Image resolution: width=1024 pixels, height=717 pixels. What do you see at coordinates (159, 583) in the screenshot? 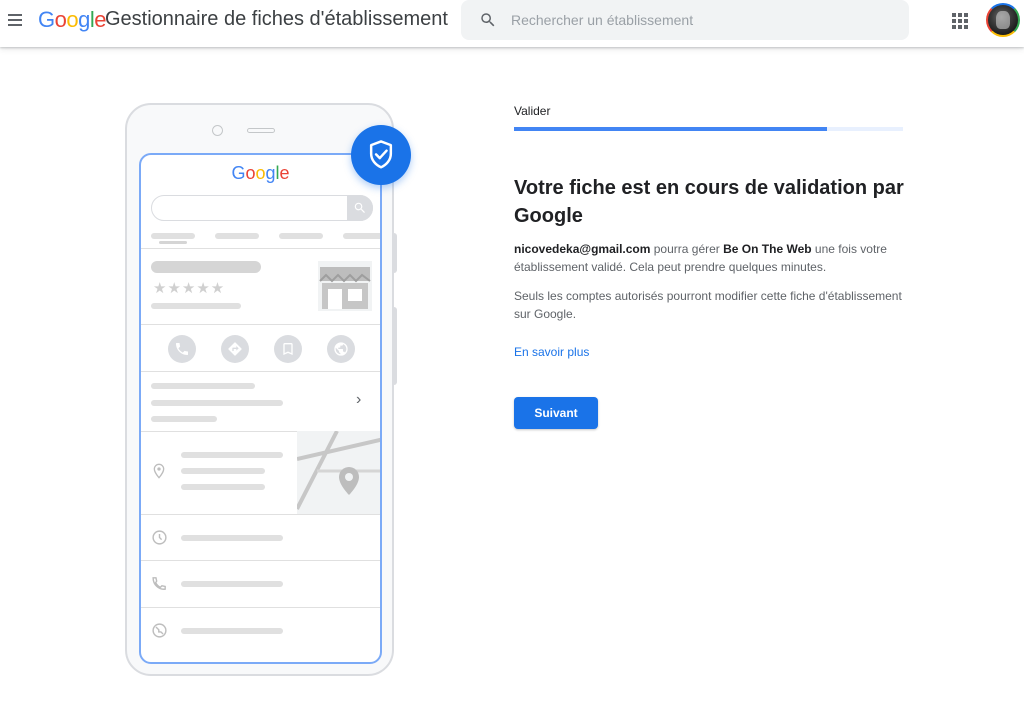
I see `phone-icon` at bounding box center [159, 583].